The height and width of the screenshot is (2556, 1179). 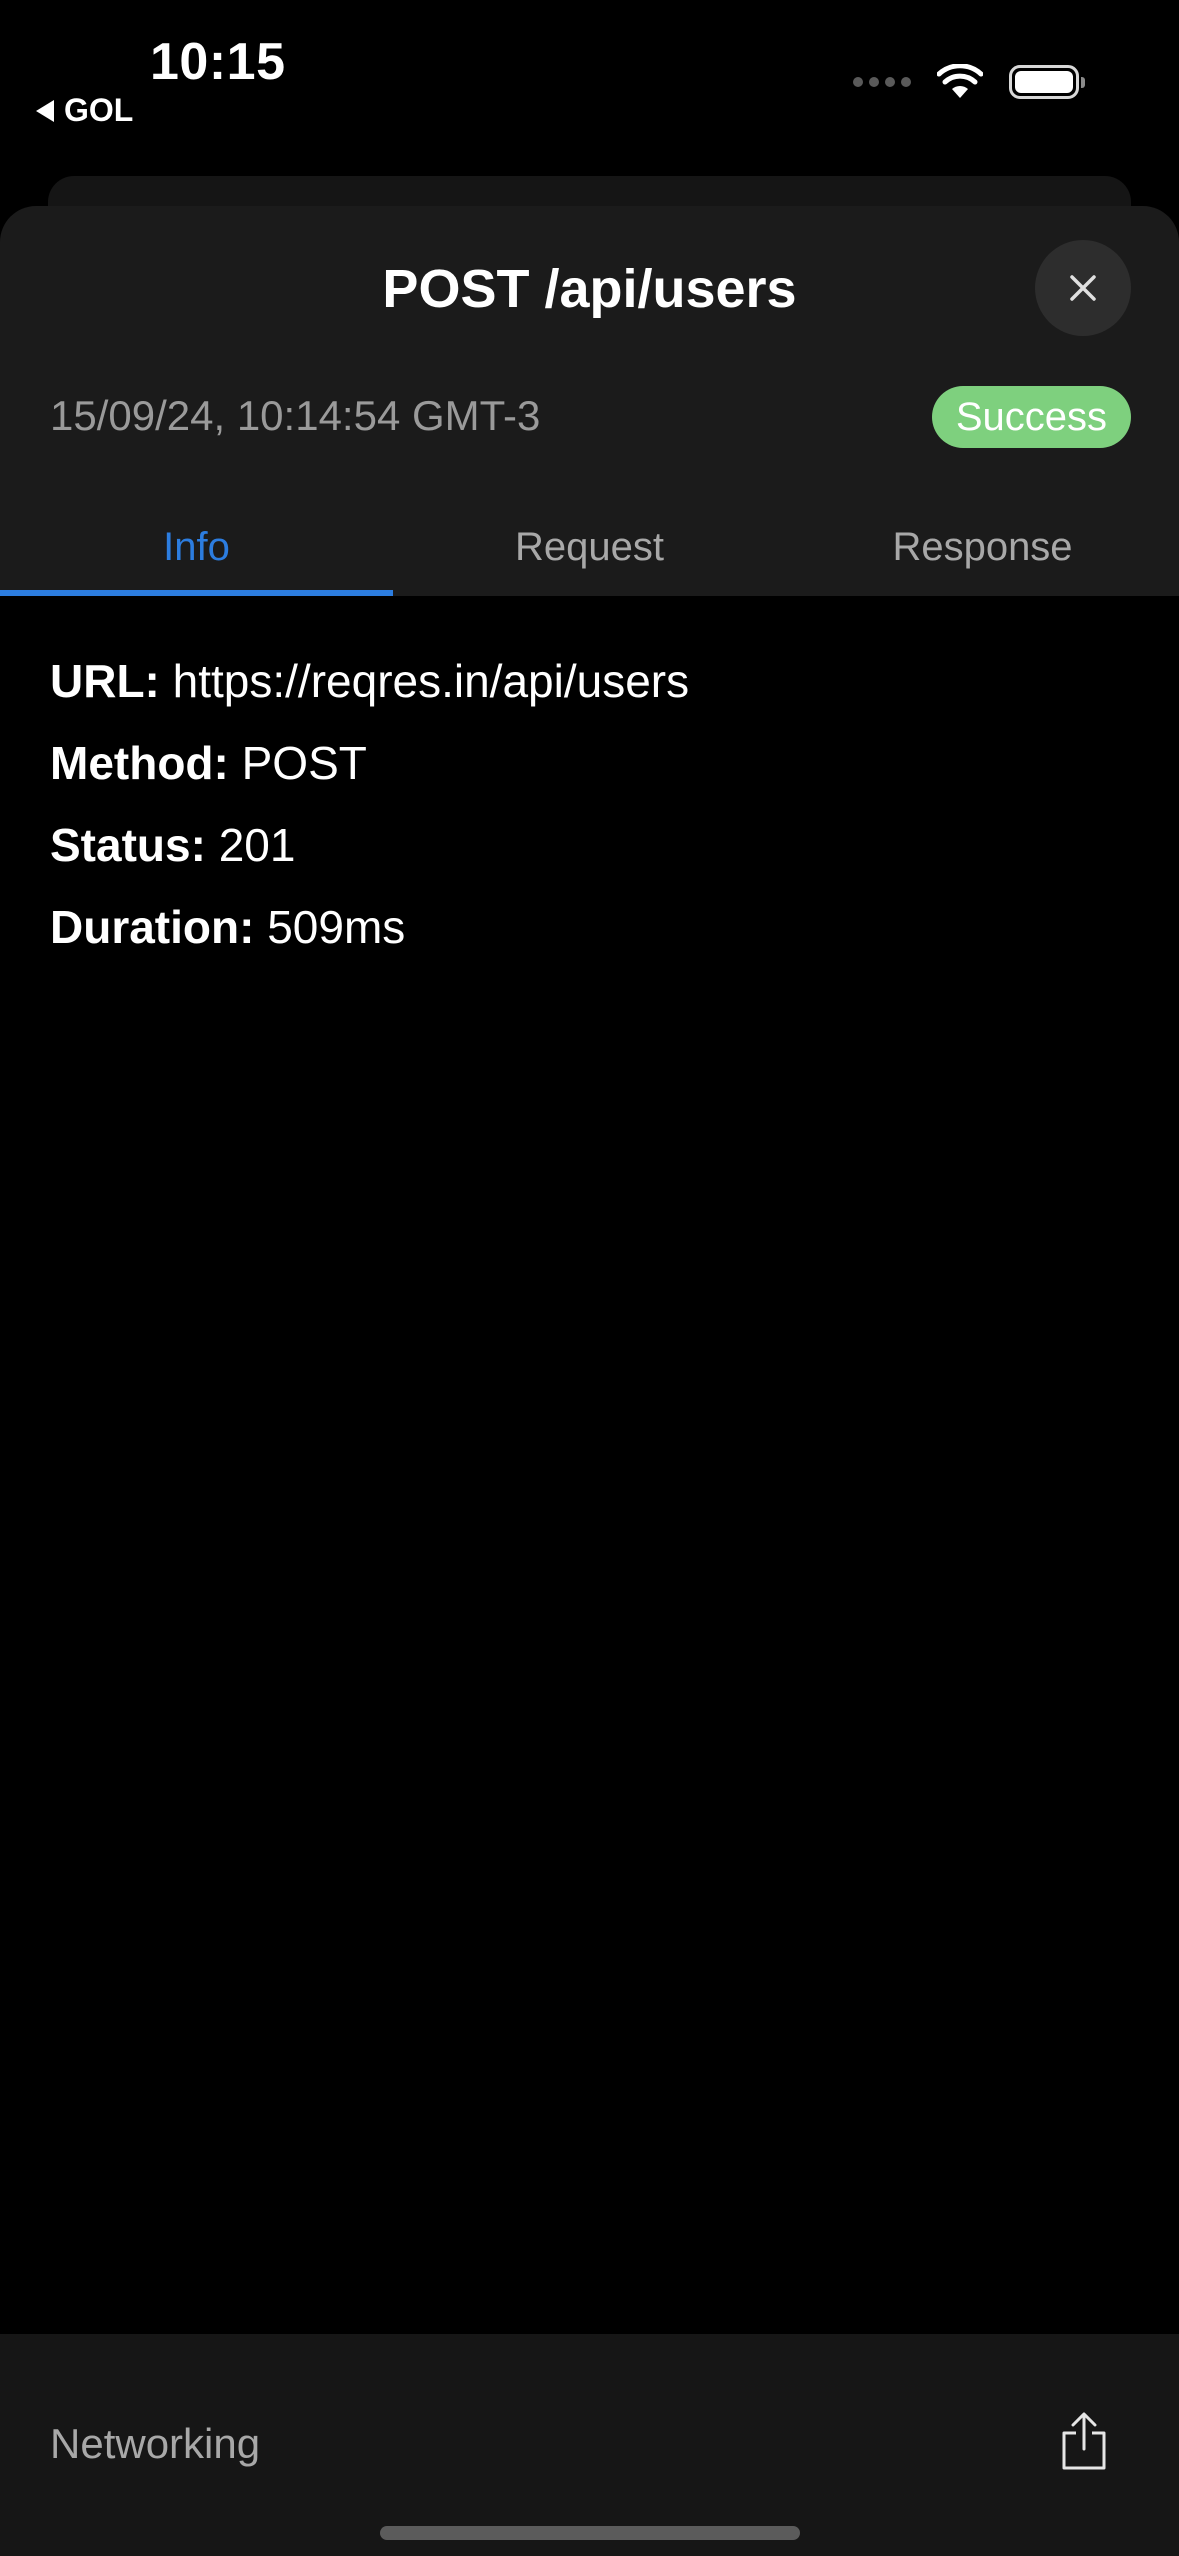 What do you see at coordinates (960, 81) in the screenshot?
I see `wifi-icon` at bounding box center [960, 81].